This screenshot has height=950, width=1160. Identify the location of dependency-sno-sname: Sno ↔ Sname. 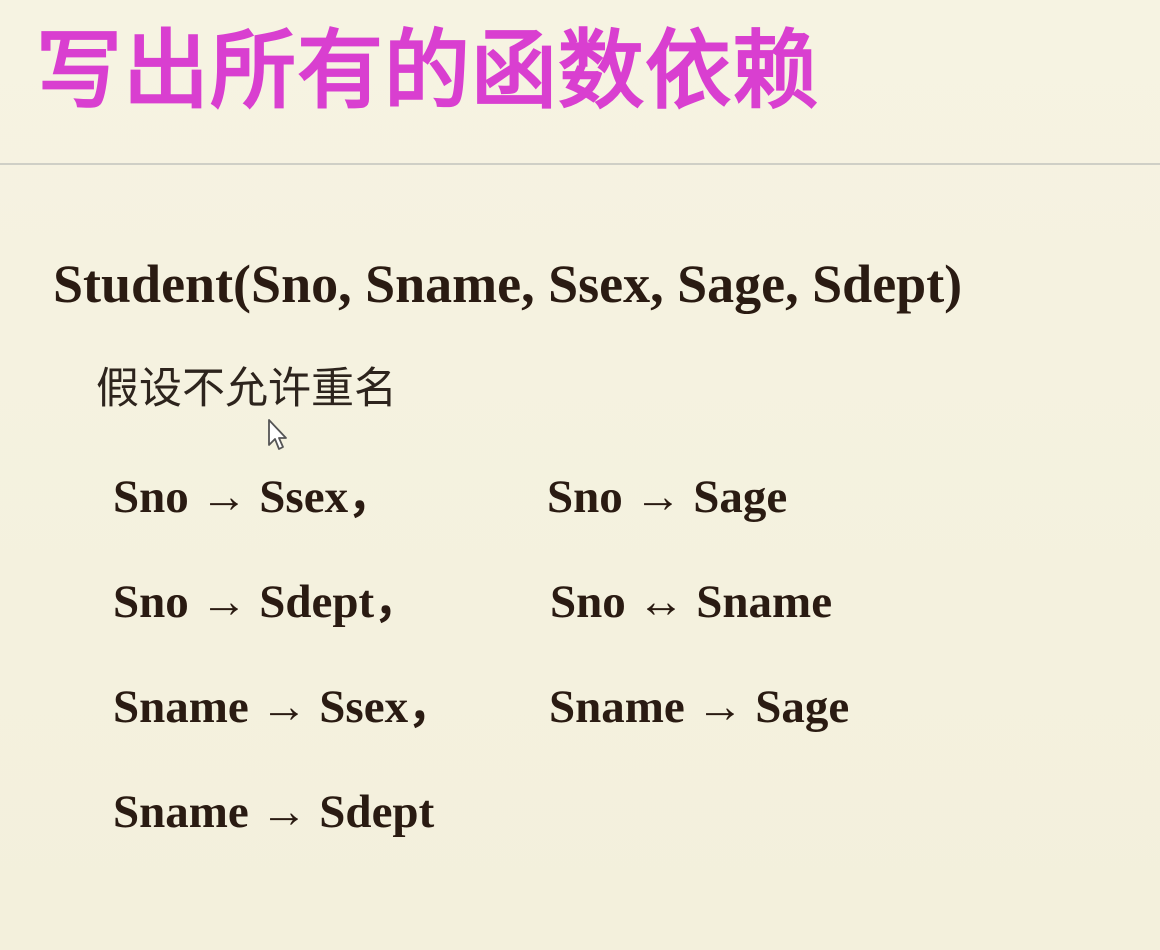
(691, 602).